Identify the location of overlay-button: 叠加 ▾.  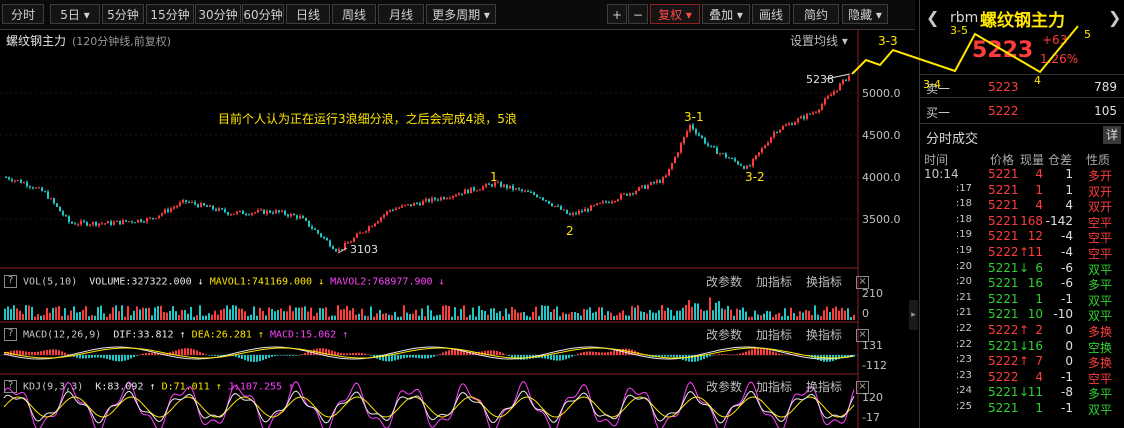
(726, 14).